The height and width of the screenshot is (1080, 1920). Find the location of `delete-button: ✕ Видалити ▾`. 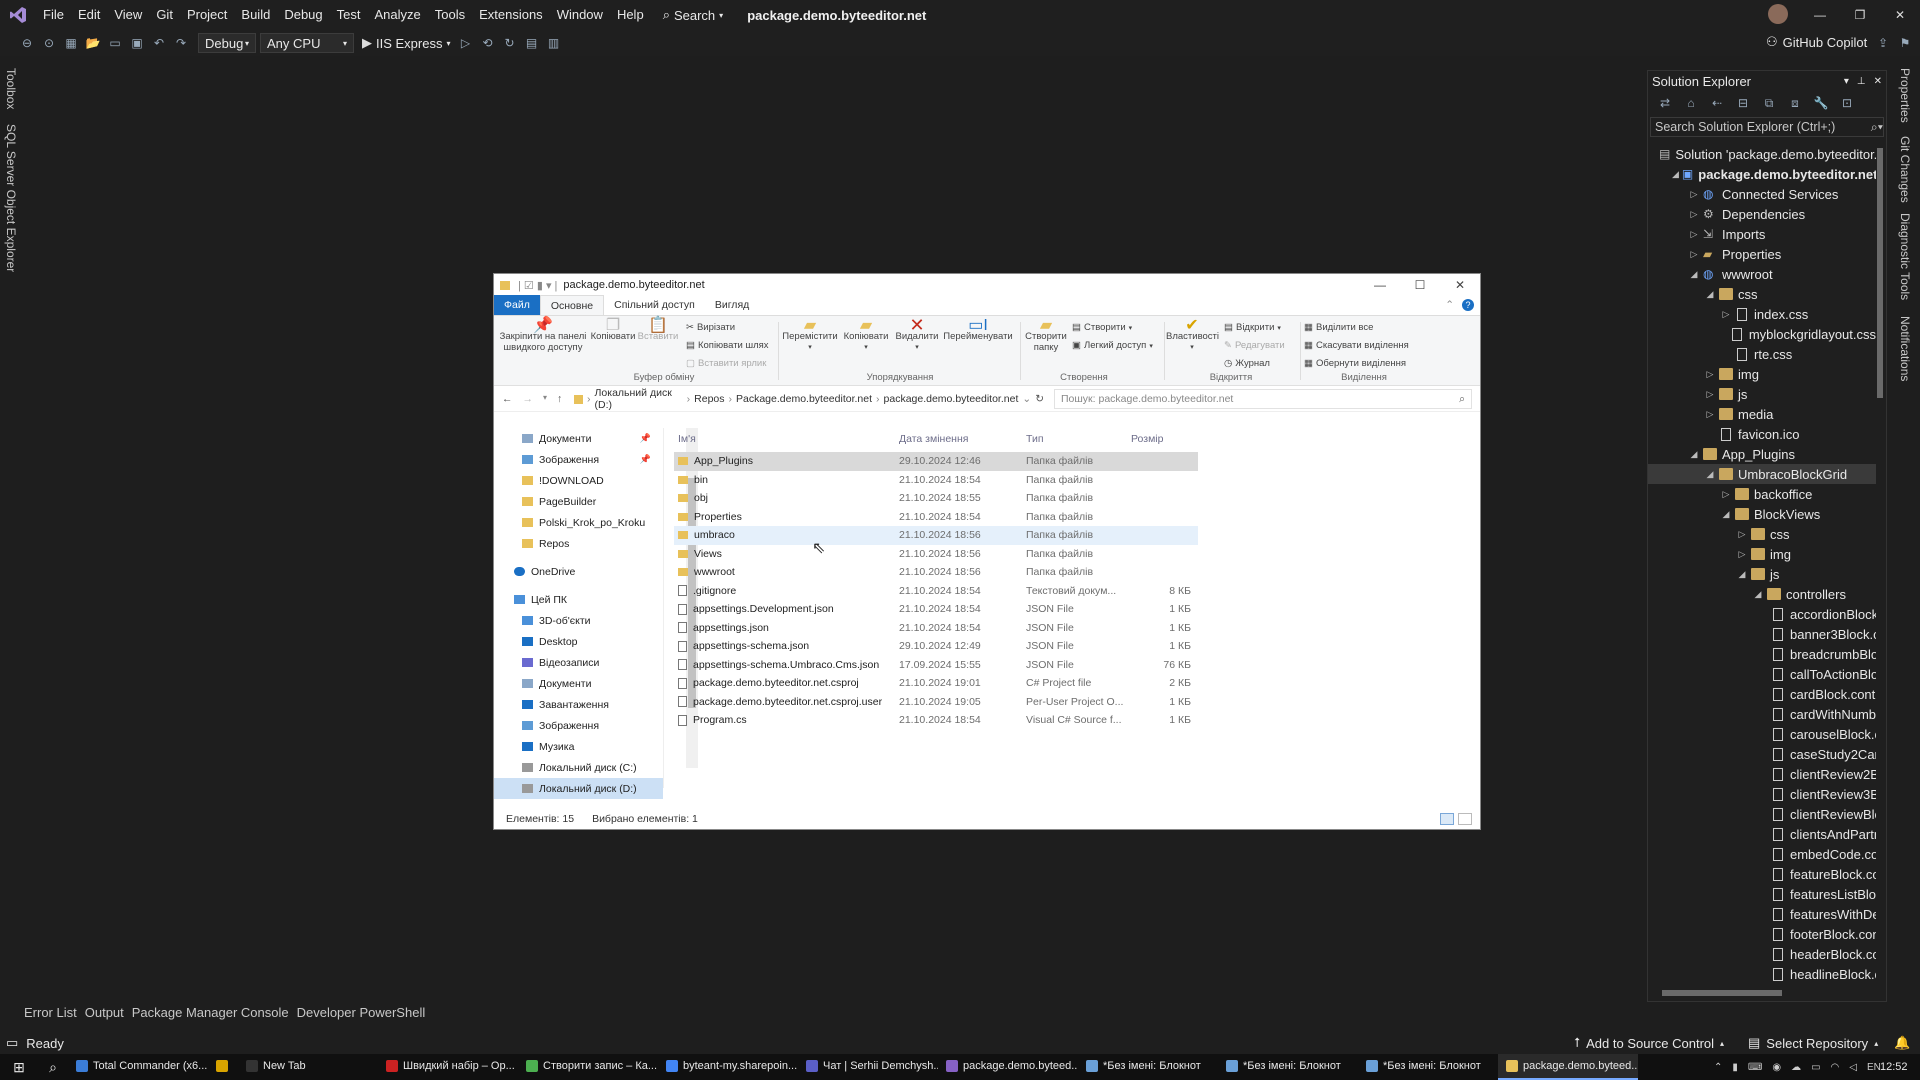

delete-button: ✕ Видалити ▾ is located at coordinates (917, 334).